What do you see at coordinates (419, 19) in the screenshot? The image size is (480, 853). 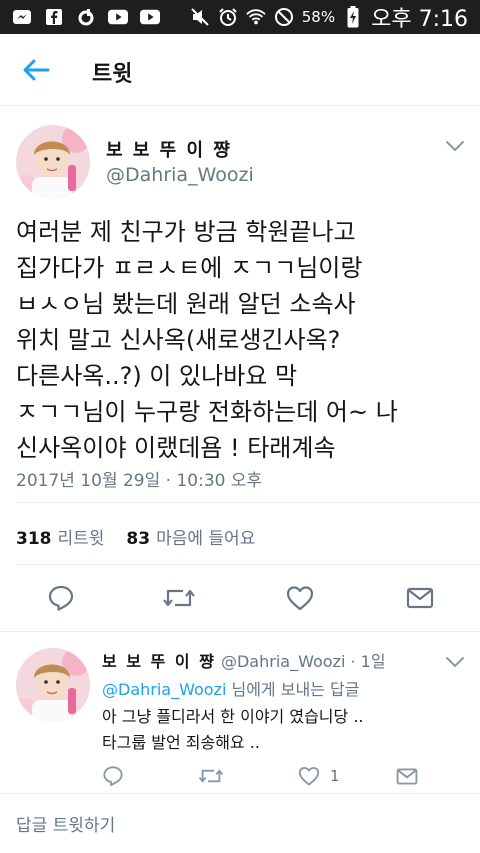 I see `clock: 오후 7:16` at bounding box center [419, 19].